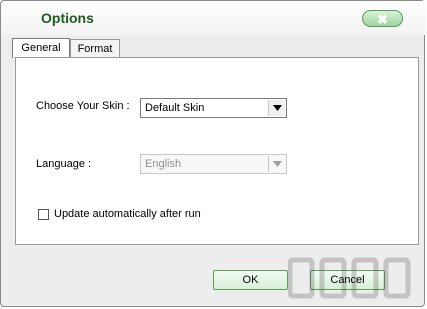  I want to click on skin-select-value: Default Skin, so click(175, 108).